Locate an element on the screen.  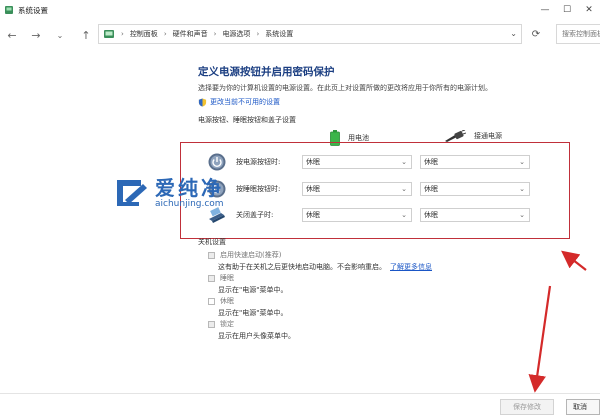
annotation-arrows is located at coordinates (557, 321).